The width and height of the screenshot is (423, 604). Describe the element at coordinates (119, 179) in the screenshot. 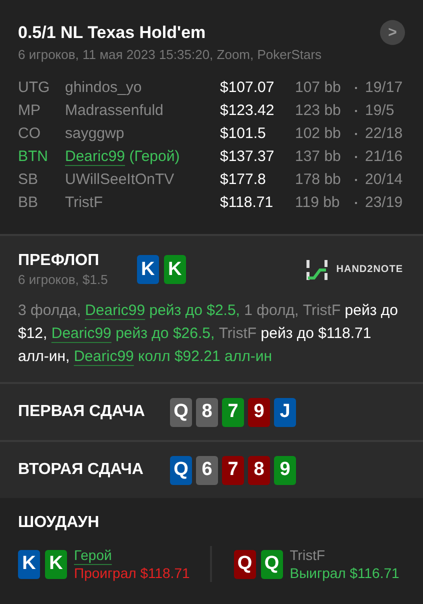

I see `player-name: UWillSeeItOnTV` at that location.